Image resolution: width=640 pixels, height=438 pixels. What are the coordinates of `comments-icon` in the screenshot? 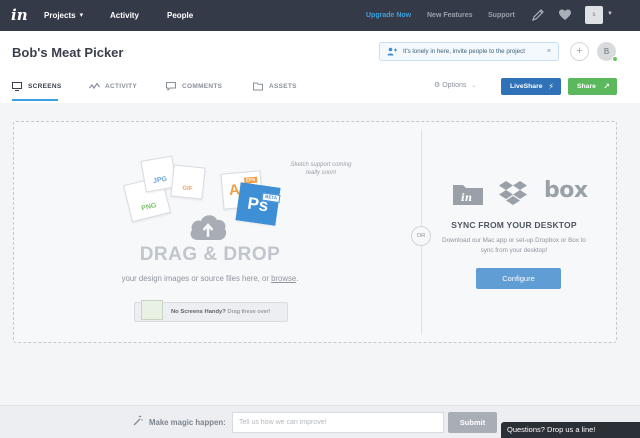 It's located at (171, 86).